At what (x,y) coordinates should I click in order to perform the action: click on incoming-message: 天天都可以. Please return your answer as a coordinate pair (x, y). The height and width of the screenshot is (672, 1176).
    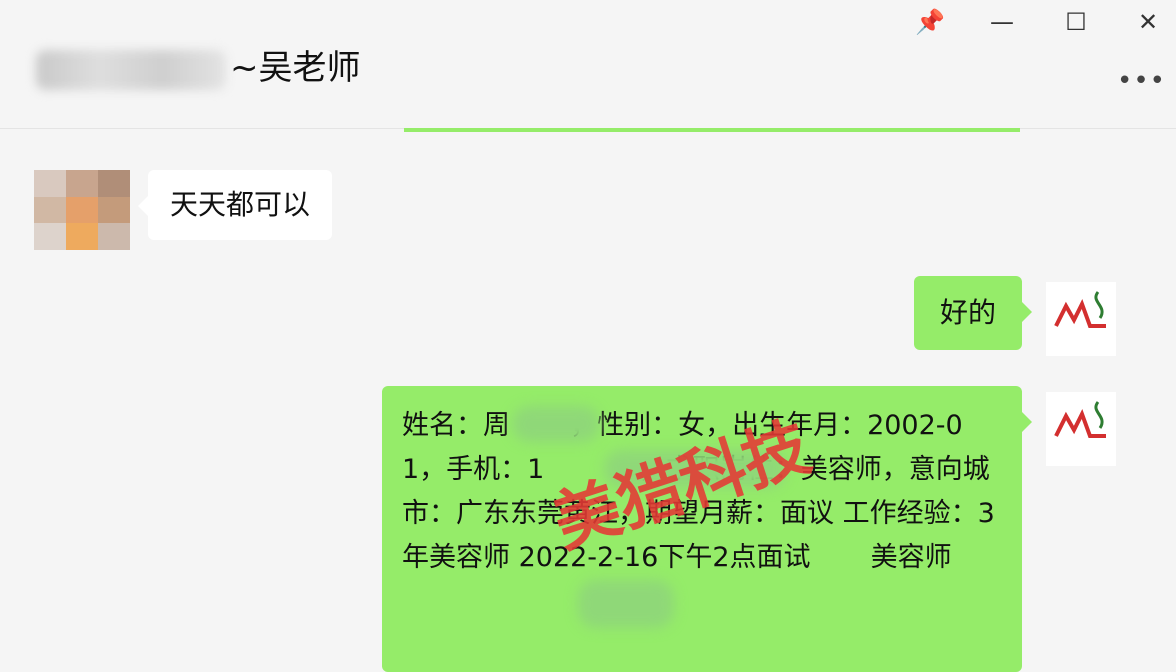
    Looking at the image, I should click on (235, 205).